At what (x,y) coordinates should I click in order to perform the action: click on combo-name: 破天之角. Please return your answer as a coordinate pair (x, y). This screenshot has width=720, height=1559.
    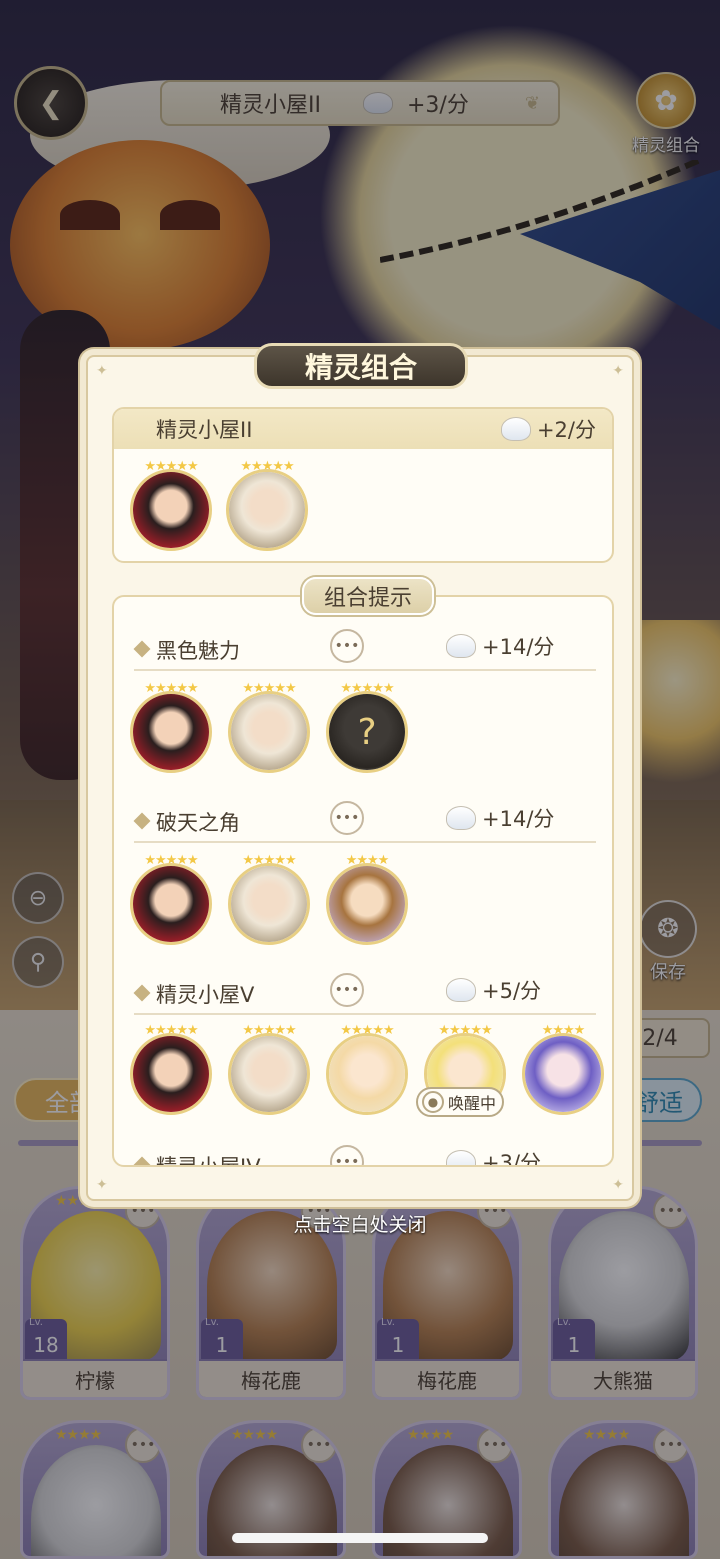
    Looking at the image, I should click on (198, 823).